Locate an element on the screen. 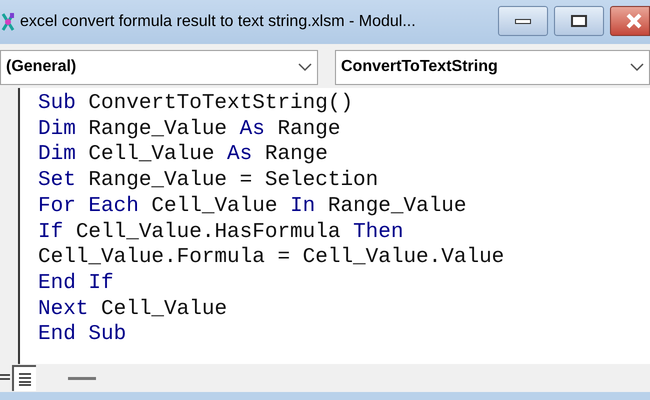 This screenshot has width=650, height=400. code-line: End Sub is located at coordinates (82, 335).